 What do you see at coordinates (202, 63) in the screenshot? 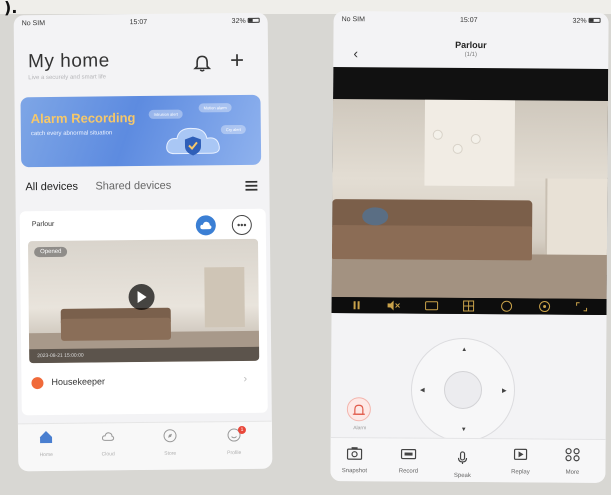
I see `bell-icon` at bounding box center [202, 63].